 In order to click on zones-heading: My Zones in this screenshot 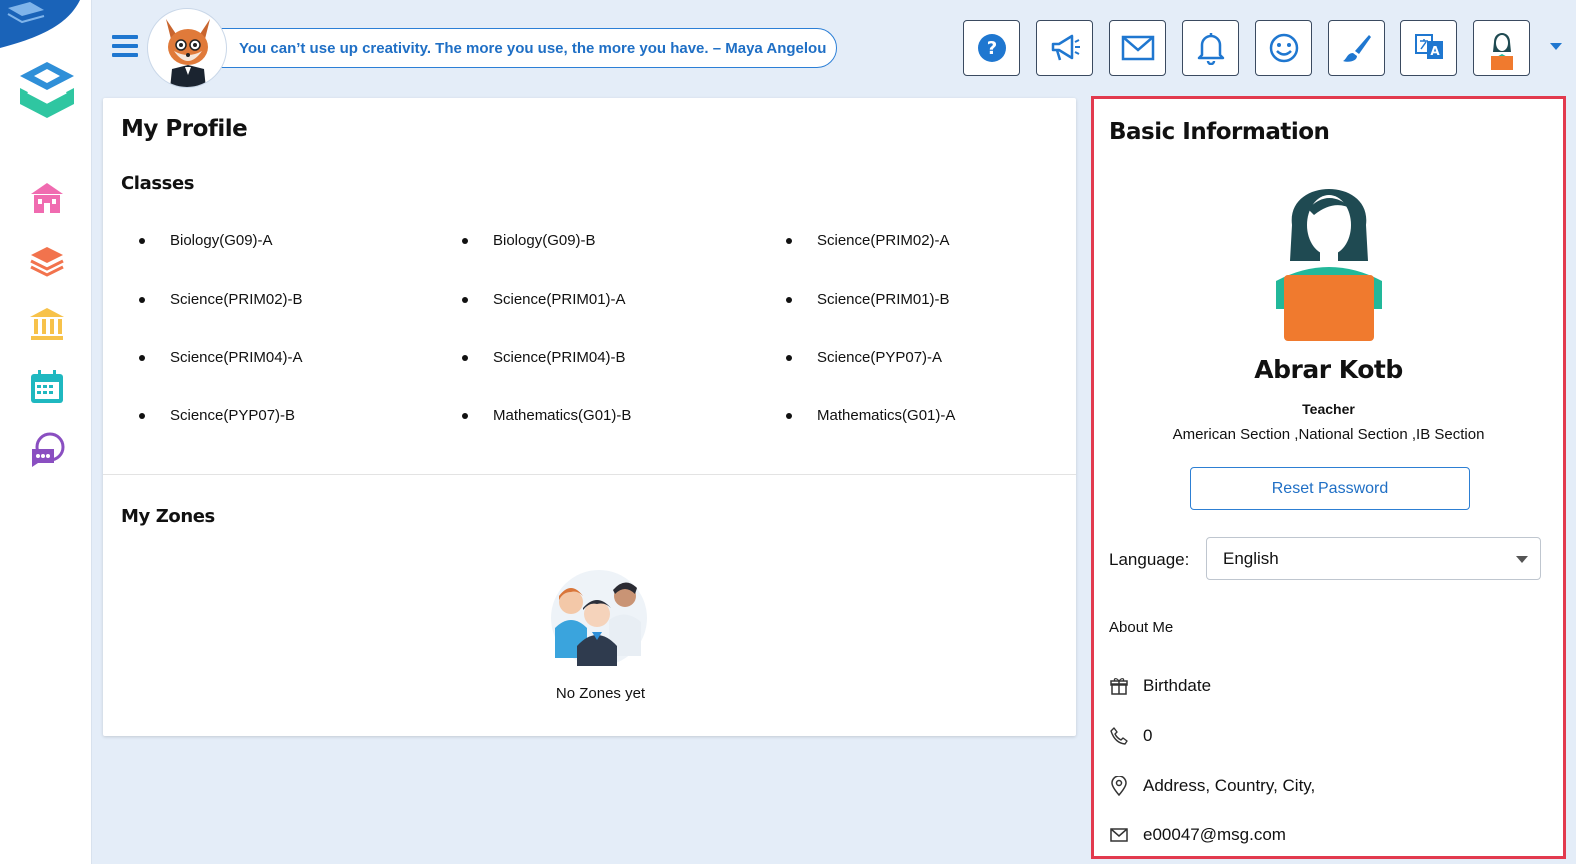, I will do `click(168, 516)`.